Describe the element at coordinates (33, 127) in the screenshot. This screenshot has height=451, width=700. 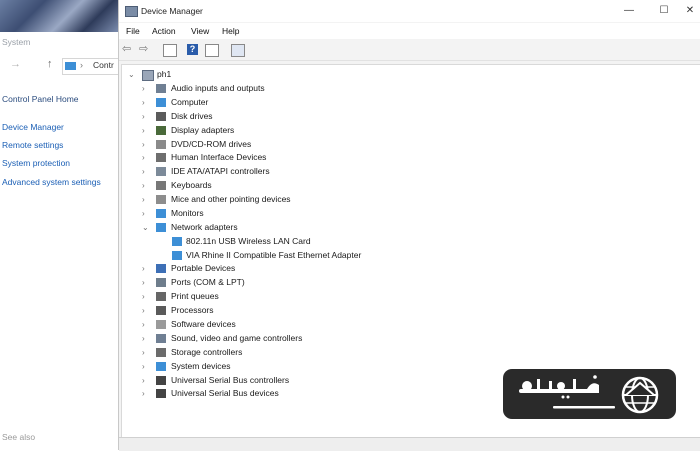
I see `device-manager-link: Device Manager` at that location.